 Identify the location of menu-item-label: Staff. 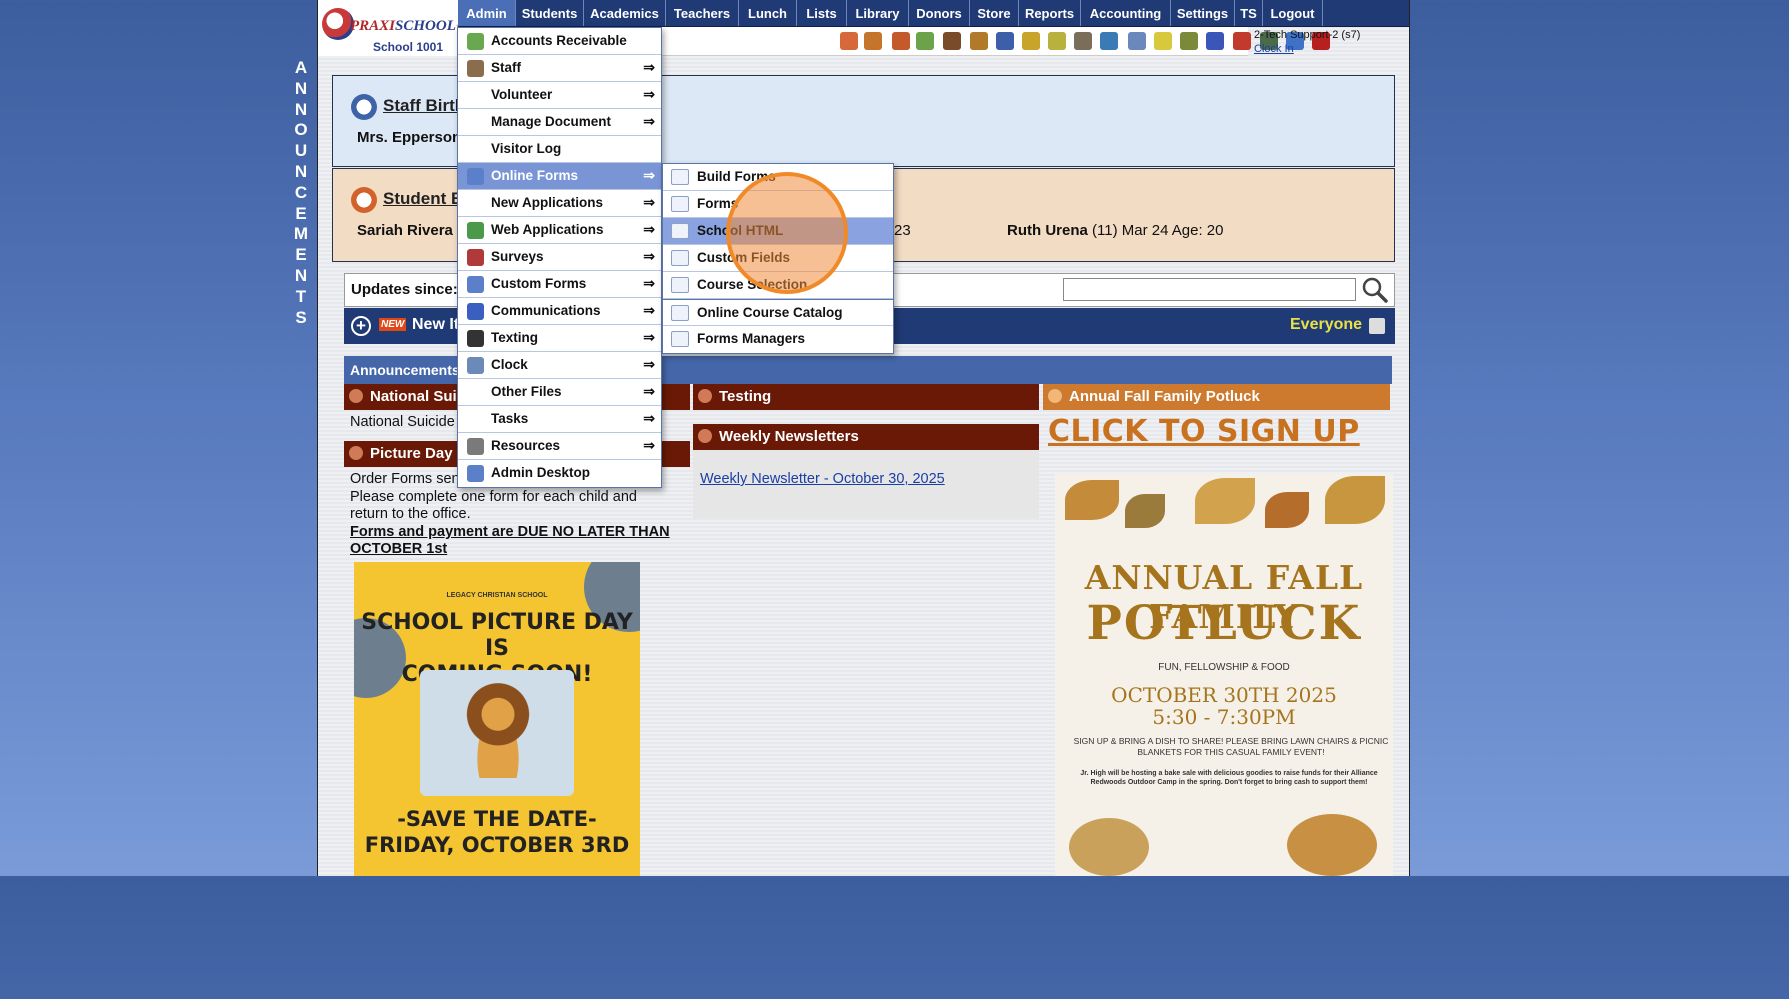
(506, 67).